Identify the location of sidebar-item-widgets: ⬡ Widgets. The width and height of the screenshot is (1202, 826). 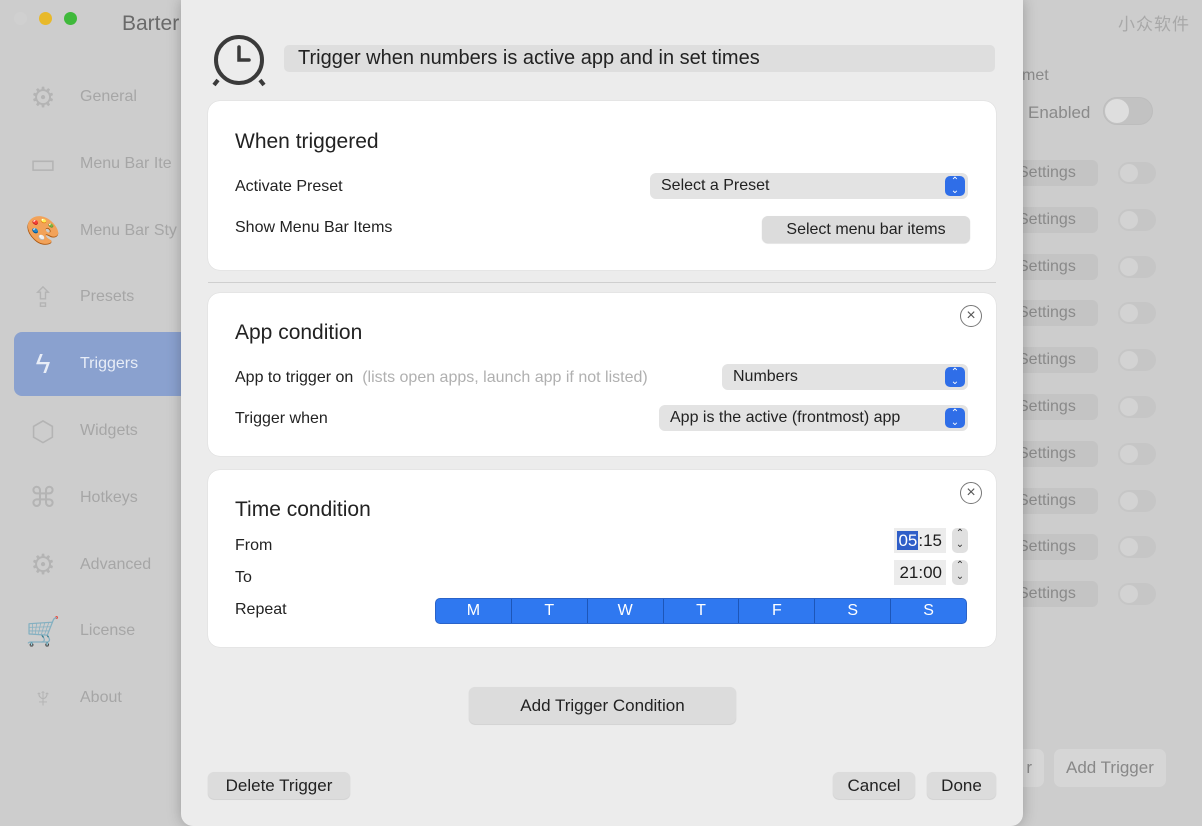
(101, 431).